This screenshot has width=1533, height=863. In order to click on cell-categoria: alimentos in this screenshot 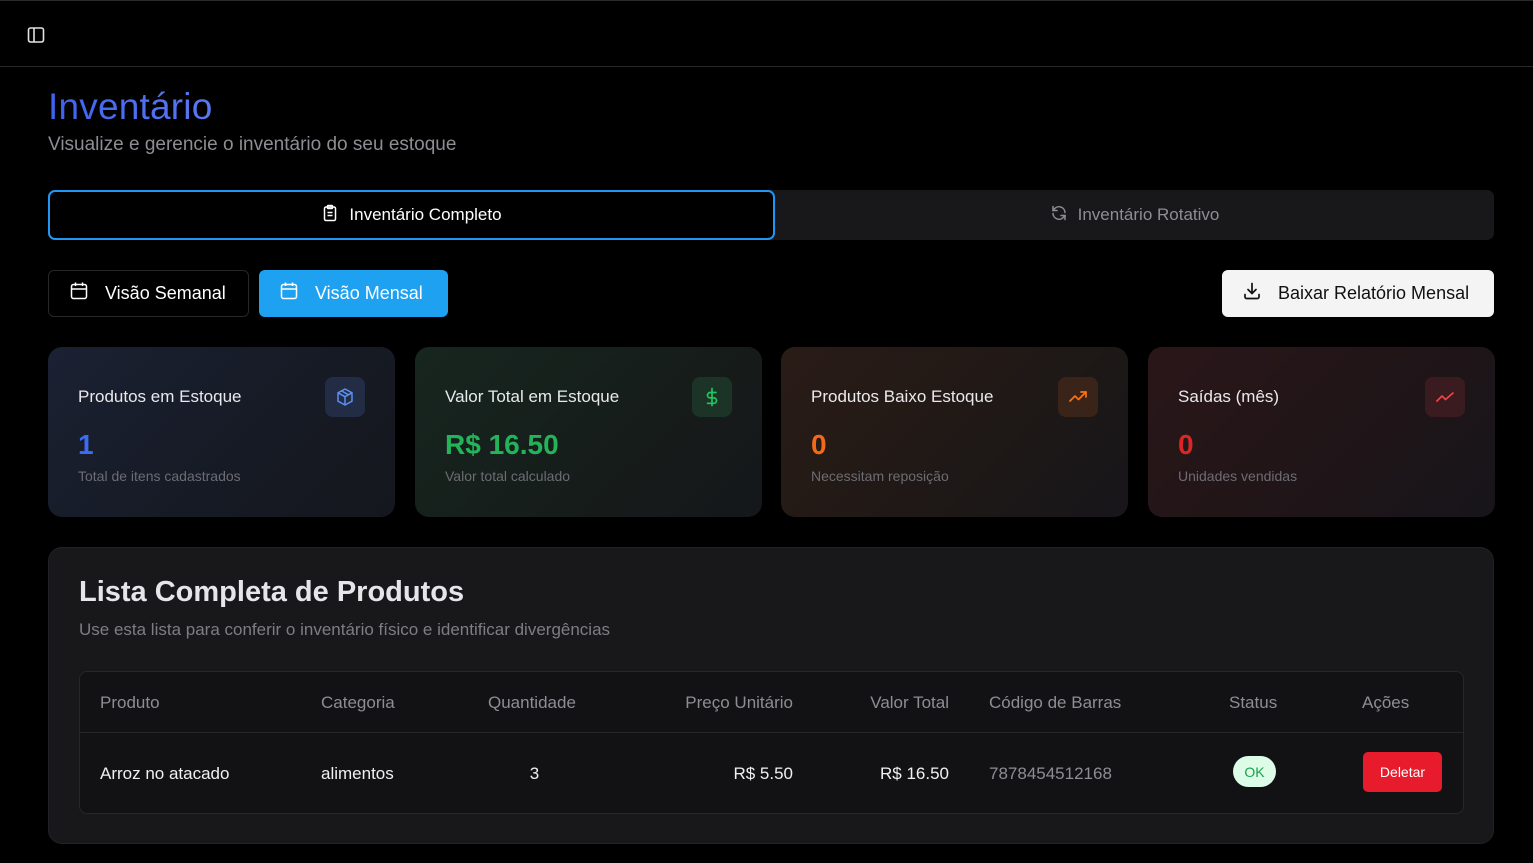, I will do `click(357, 773)`.